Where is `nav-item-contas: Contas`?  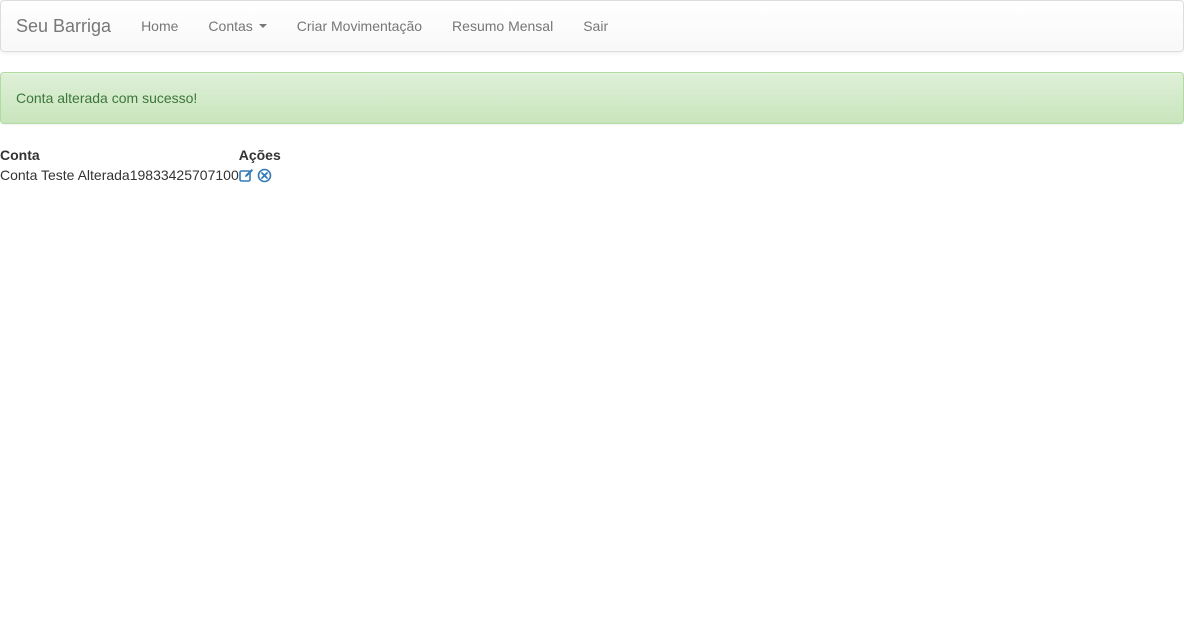
nav-item-contas: Contas is located at coordinates (237, 26).